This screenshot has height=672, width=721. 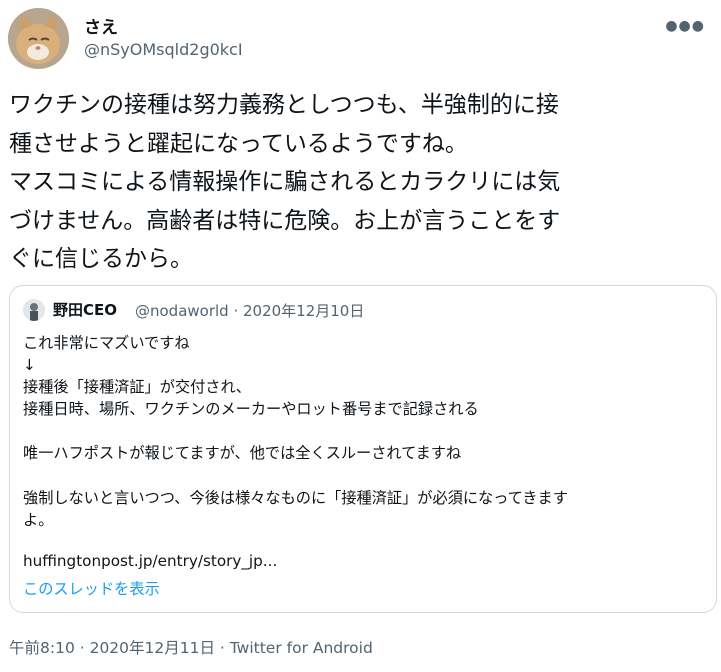 I want to click on avatar, so click(x=38, y=38).